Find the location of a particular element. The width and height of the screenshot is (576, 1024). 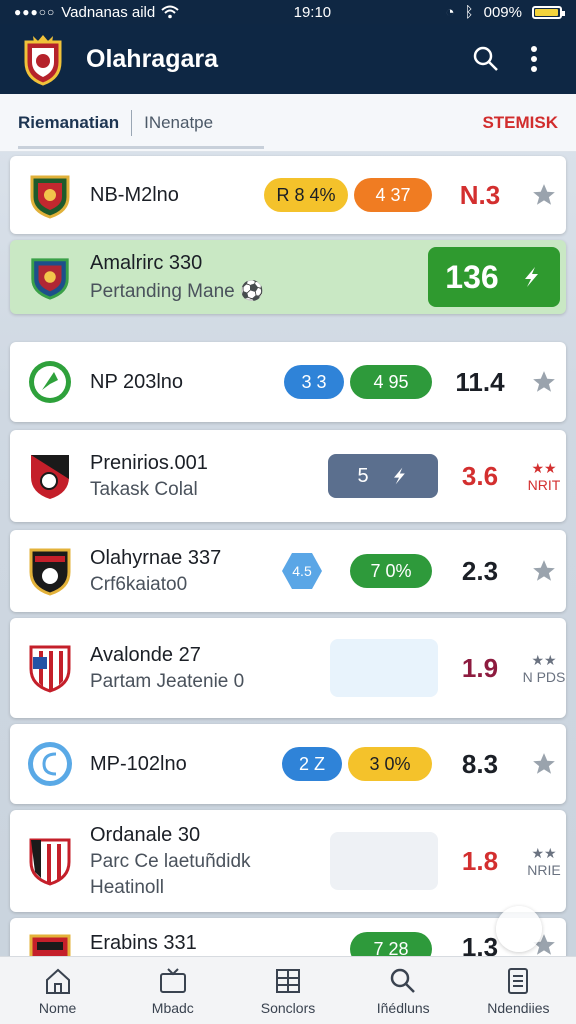

side-label: ★★ N PDS is located at coordinates (544, 668).